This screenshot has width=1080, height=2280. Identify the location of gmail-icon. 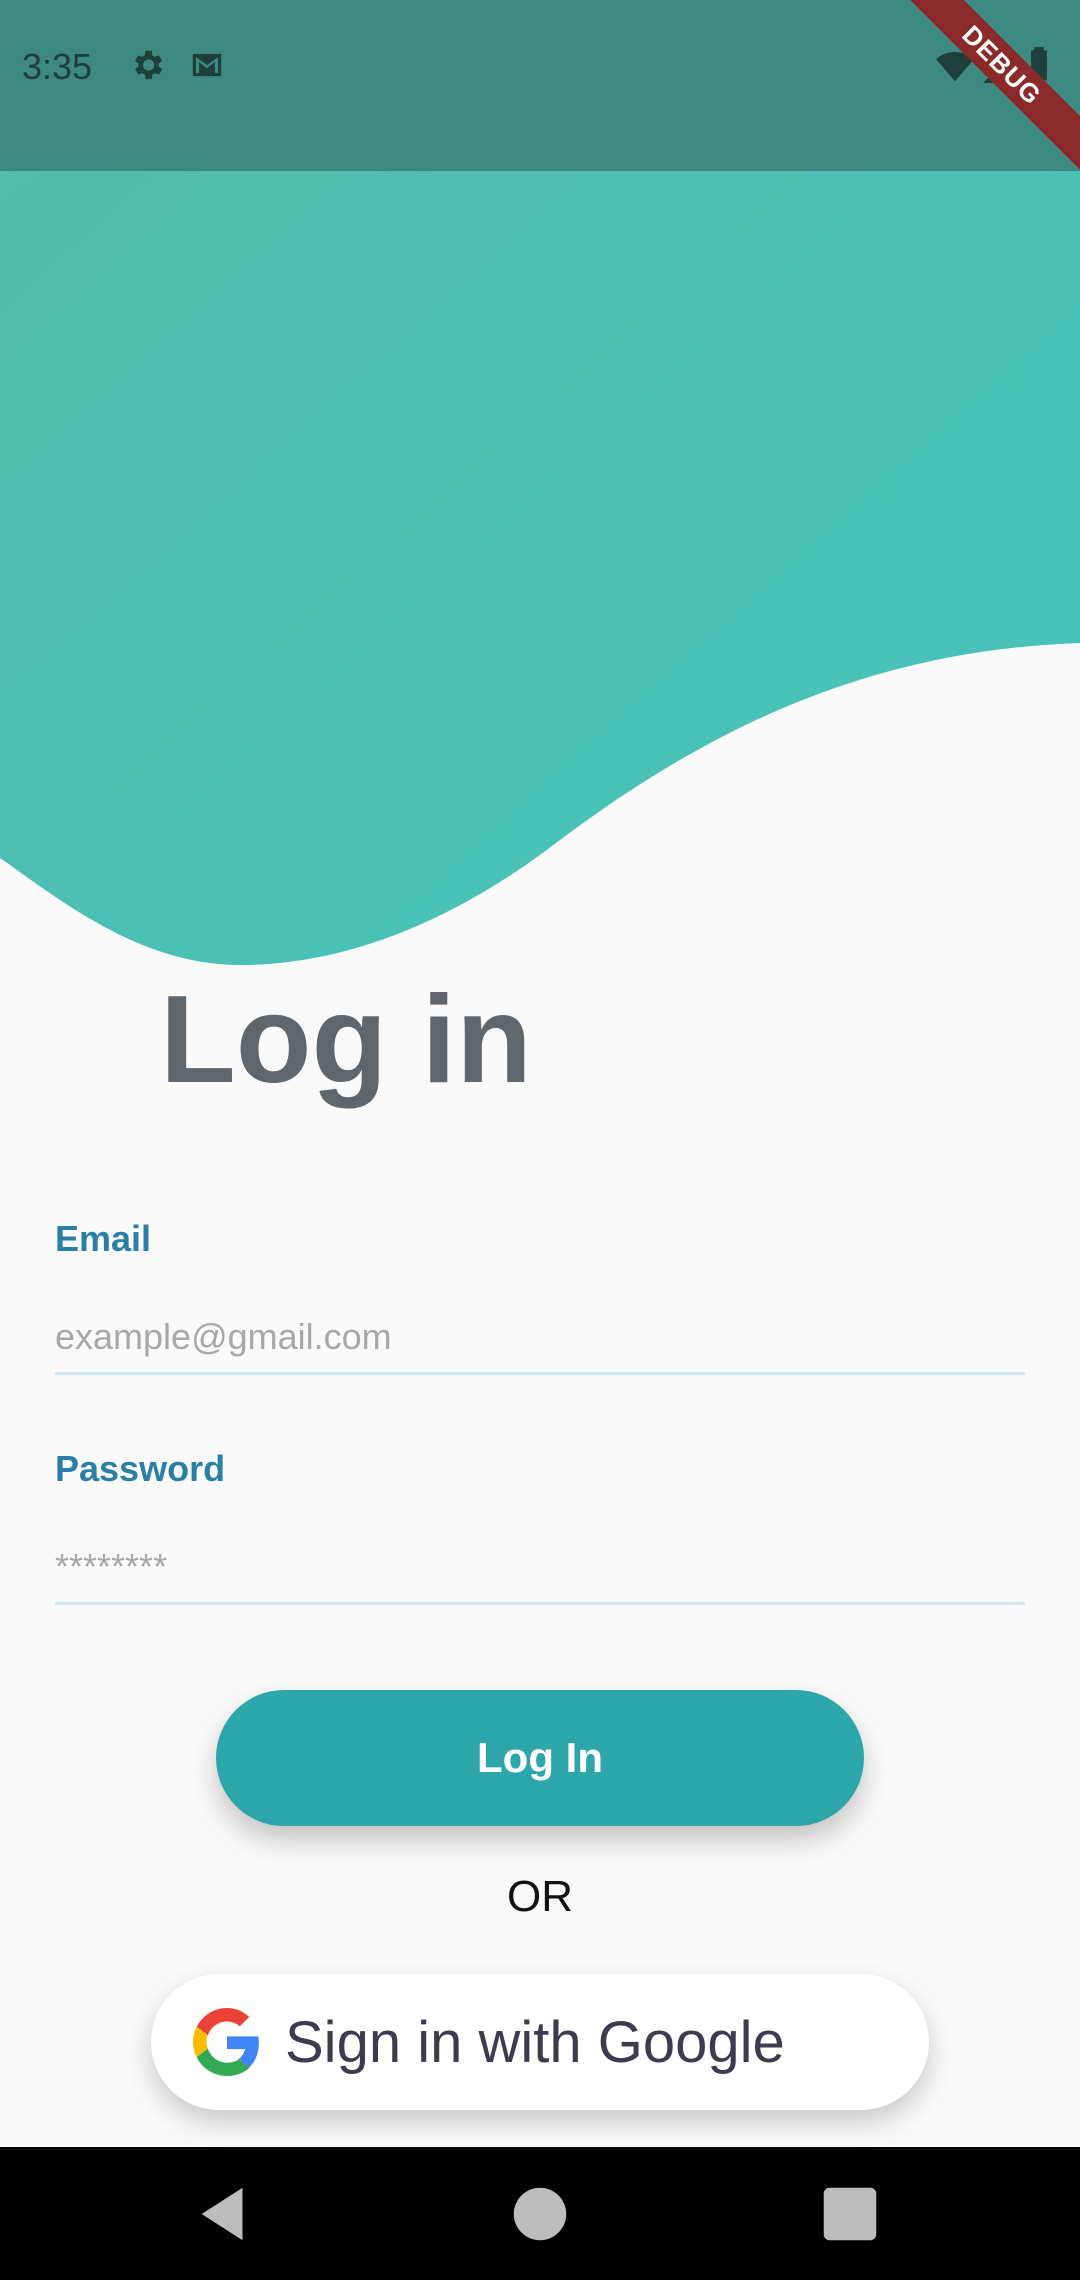
(207, 65).